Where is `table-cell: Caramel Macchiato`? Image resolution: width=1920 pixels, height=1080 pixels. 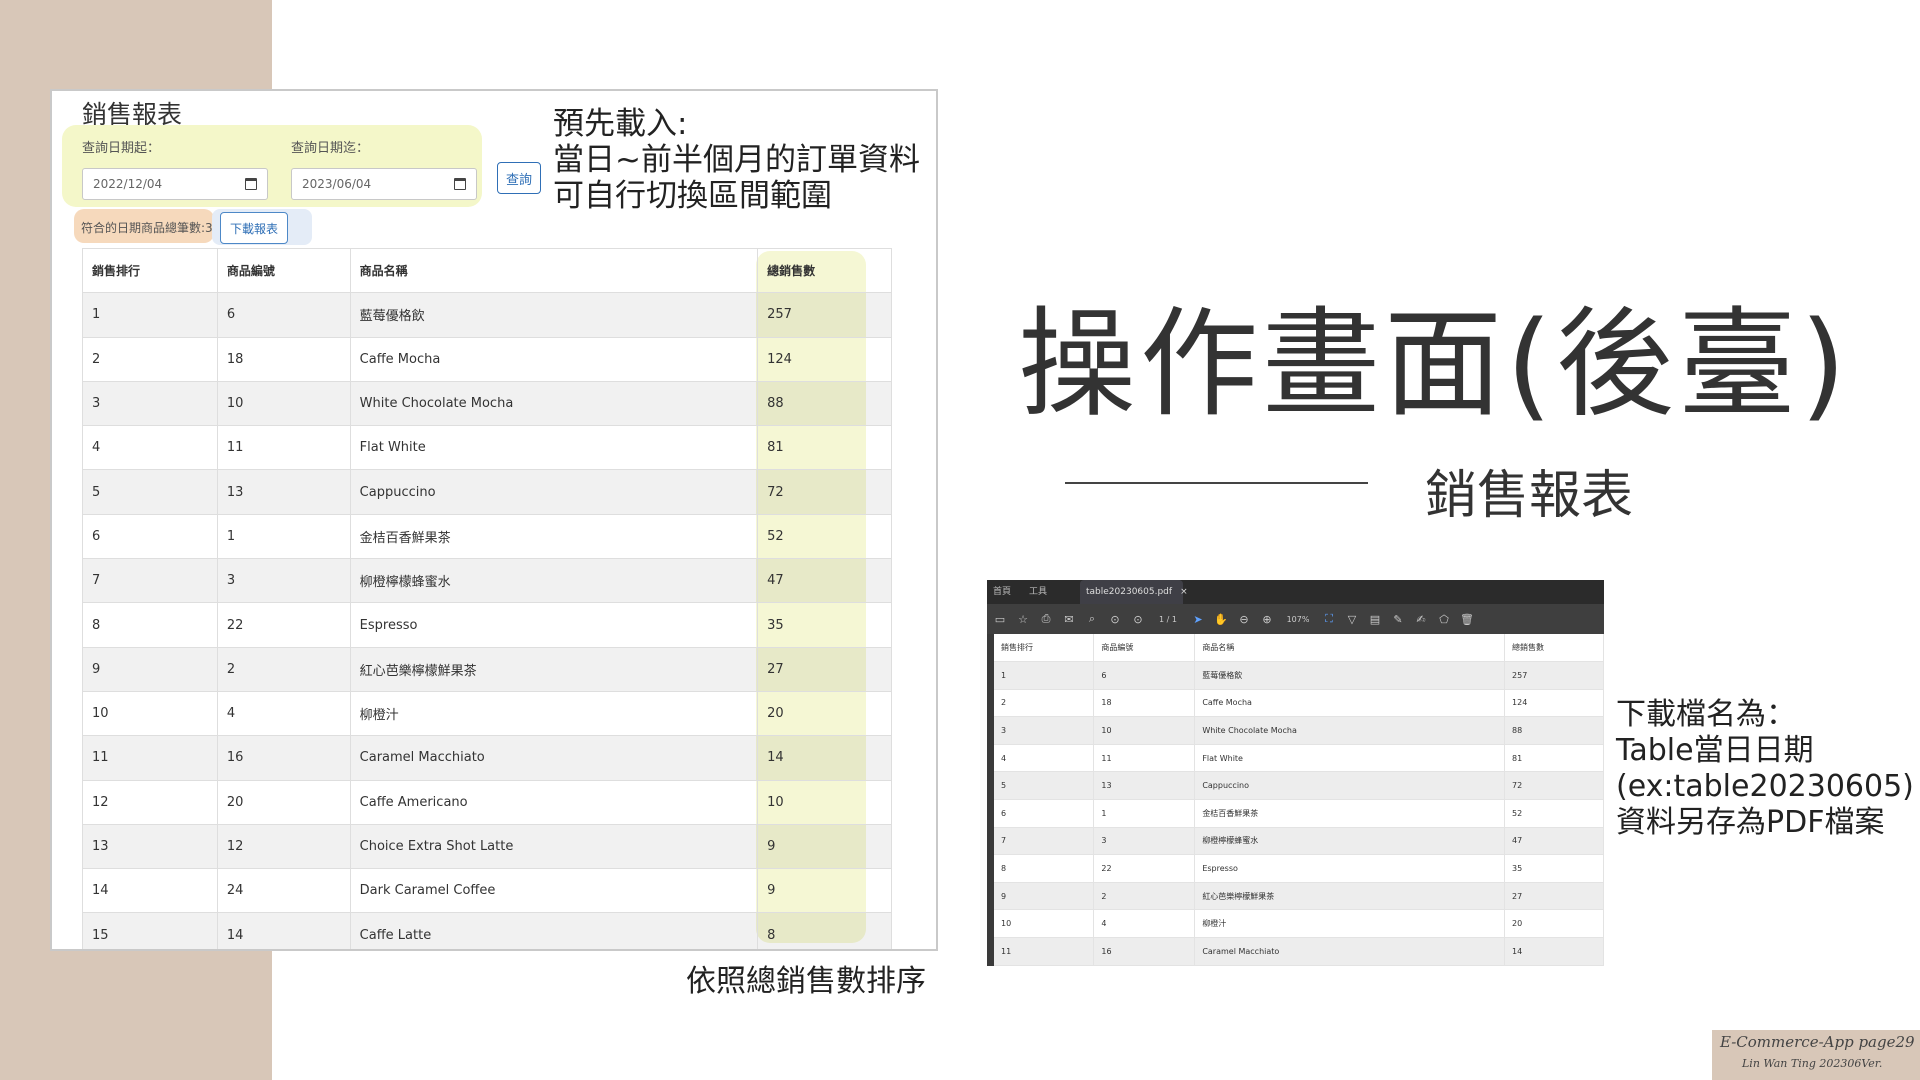 table-cell: Caramel Macchiato is located at coordinates (1350, 951).